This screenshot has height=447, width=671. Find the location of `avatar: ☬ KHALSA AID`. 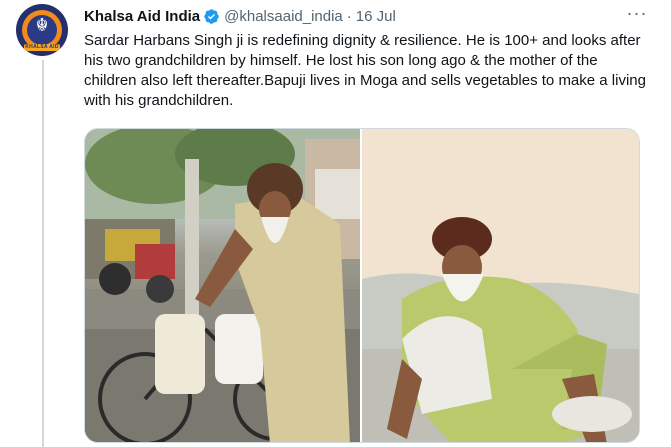

avatar: ☬ KHALSA AID is located at coordinates (42, 30).